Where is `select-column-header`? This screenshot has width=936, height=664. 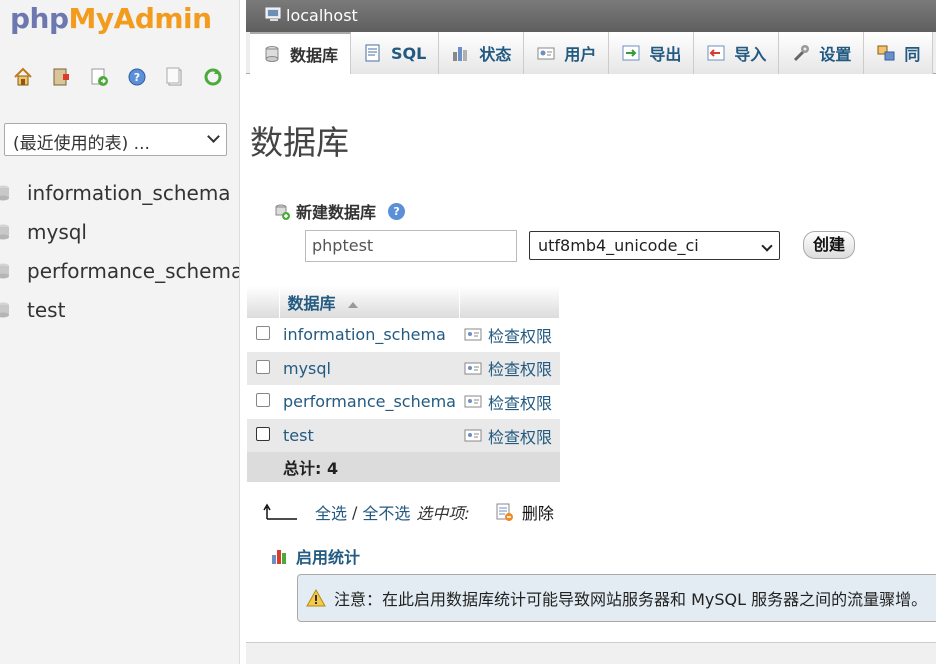
select-column-header is located at coordinates (263, 302).